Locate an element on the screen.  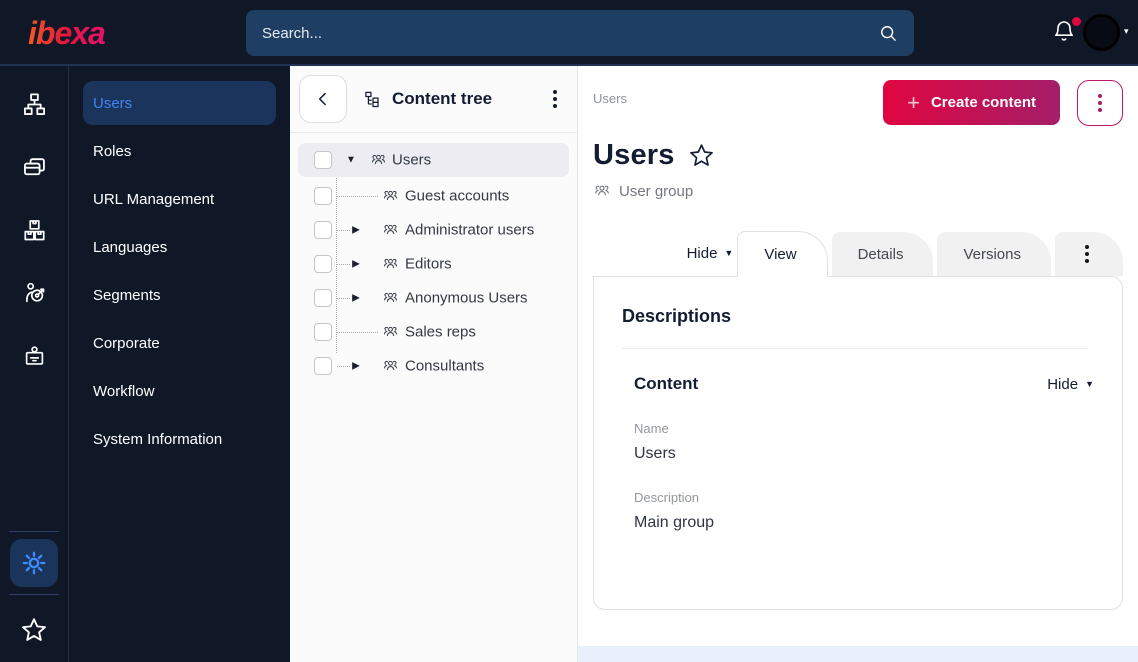
tree-row: ▶ Administrator users is located at coordinates (433, 230).